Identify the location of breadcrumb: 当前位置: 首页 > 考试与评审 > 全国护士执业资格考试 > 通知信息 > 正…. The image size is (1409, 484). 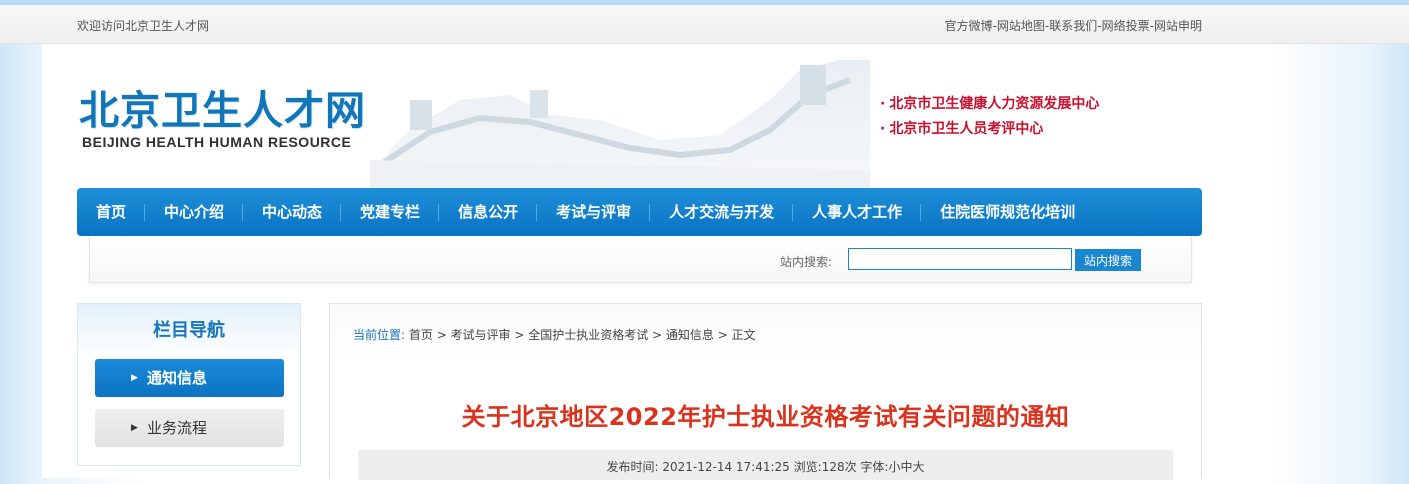
(765, 333).